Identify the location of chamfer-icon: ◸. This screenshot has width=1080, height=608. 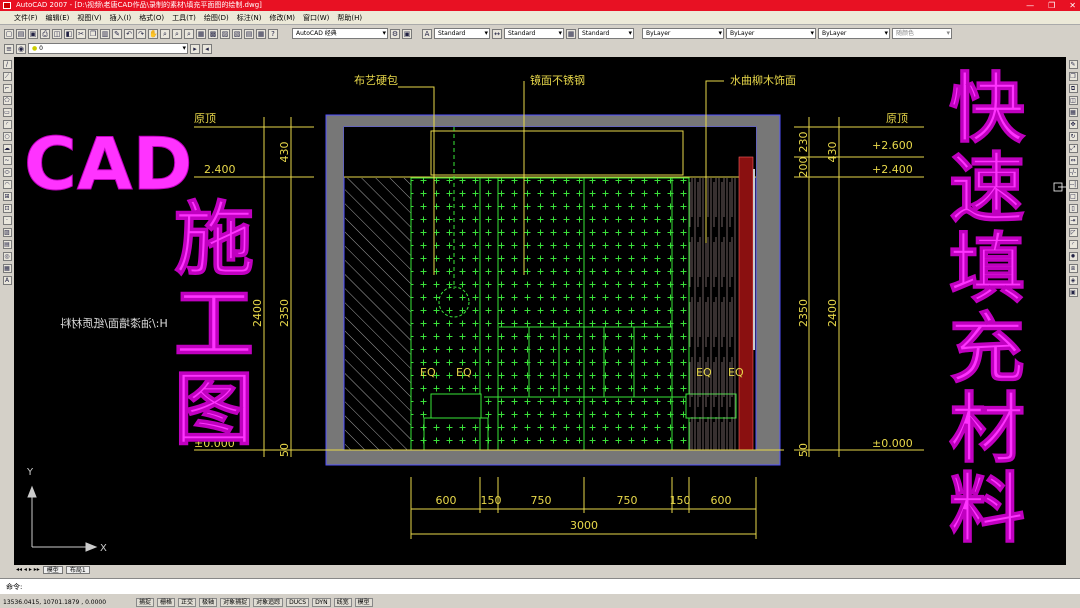
(1073, 232).